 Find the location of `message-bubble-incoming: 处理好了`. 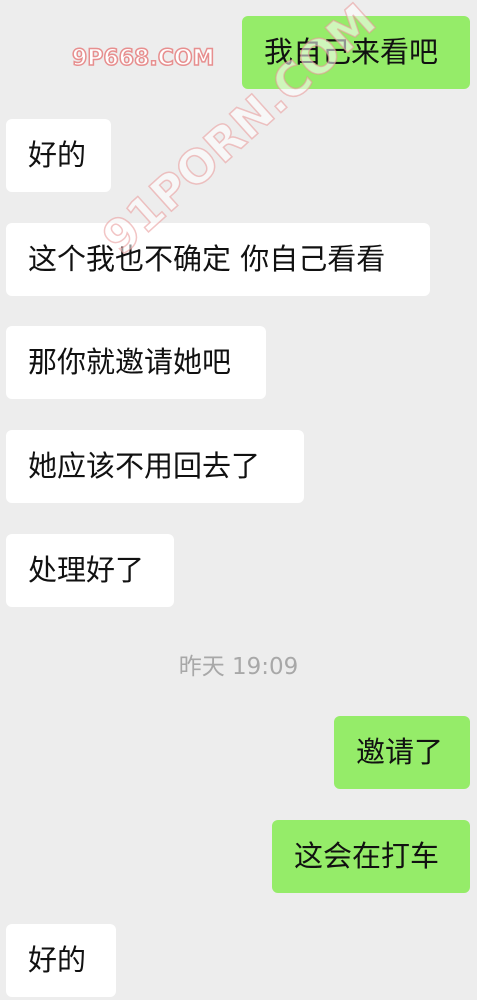

message-bubble-incoming: 处理好了 is located at coordinates (90, 570).